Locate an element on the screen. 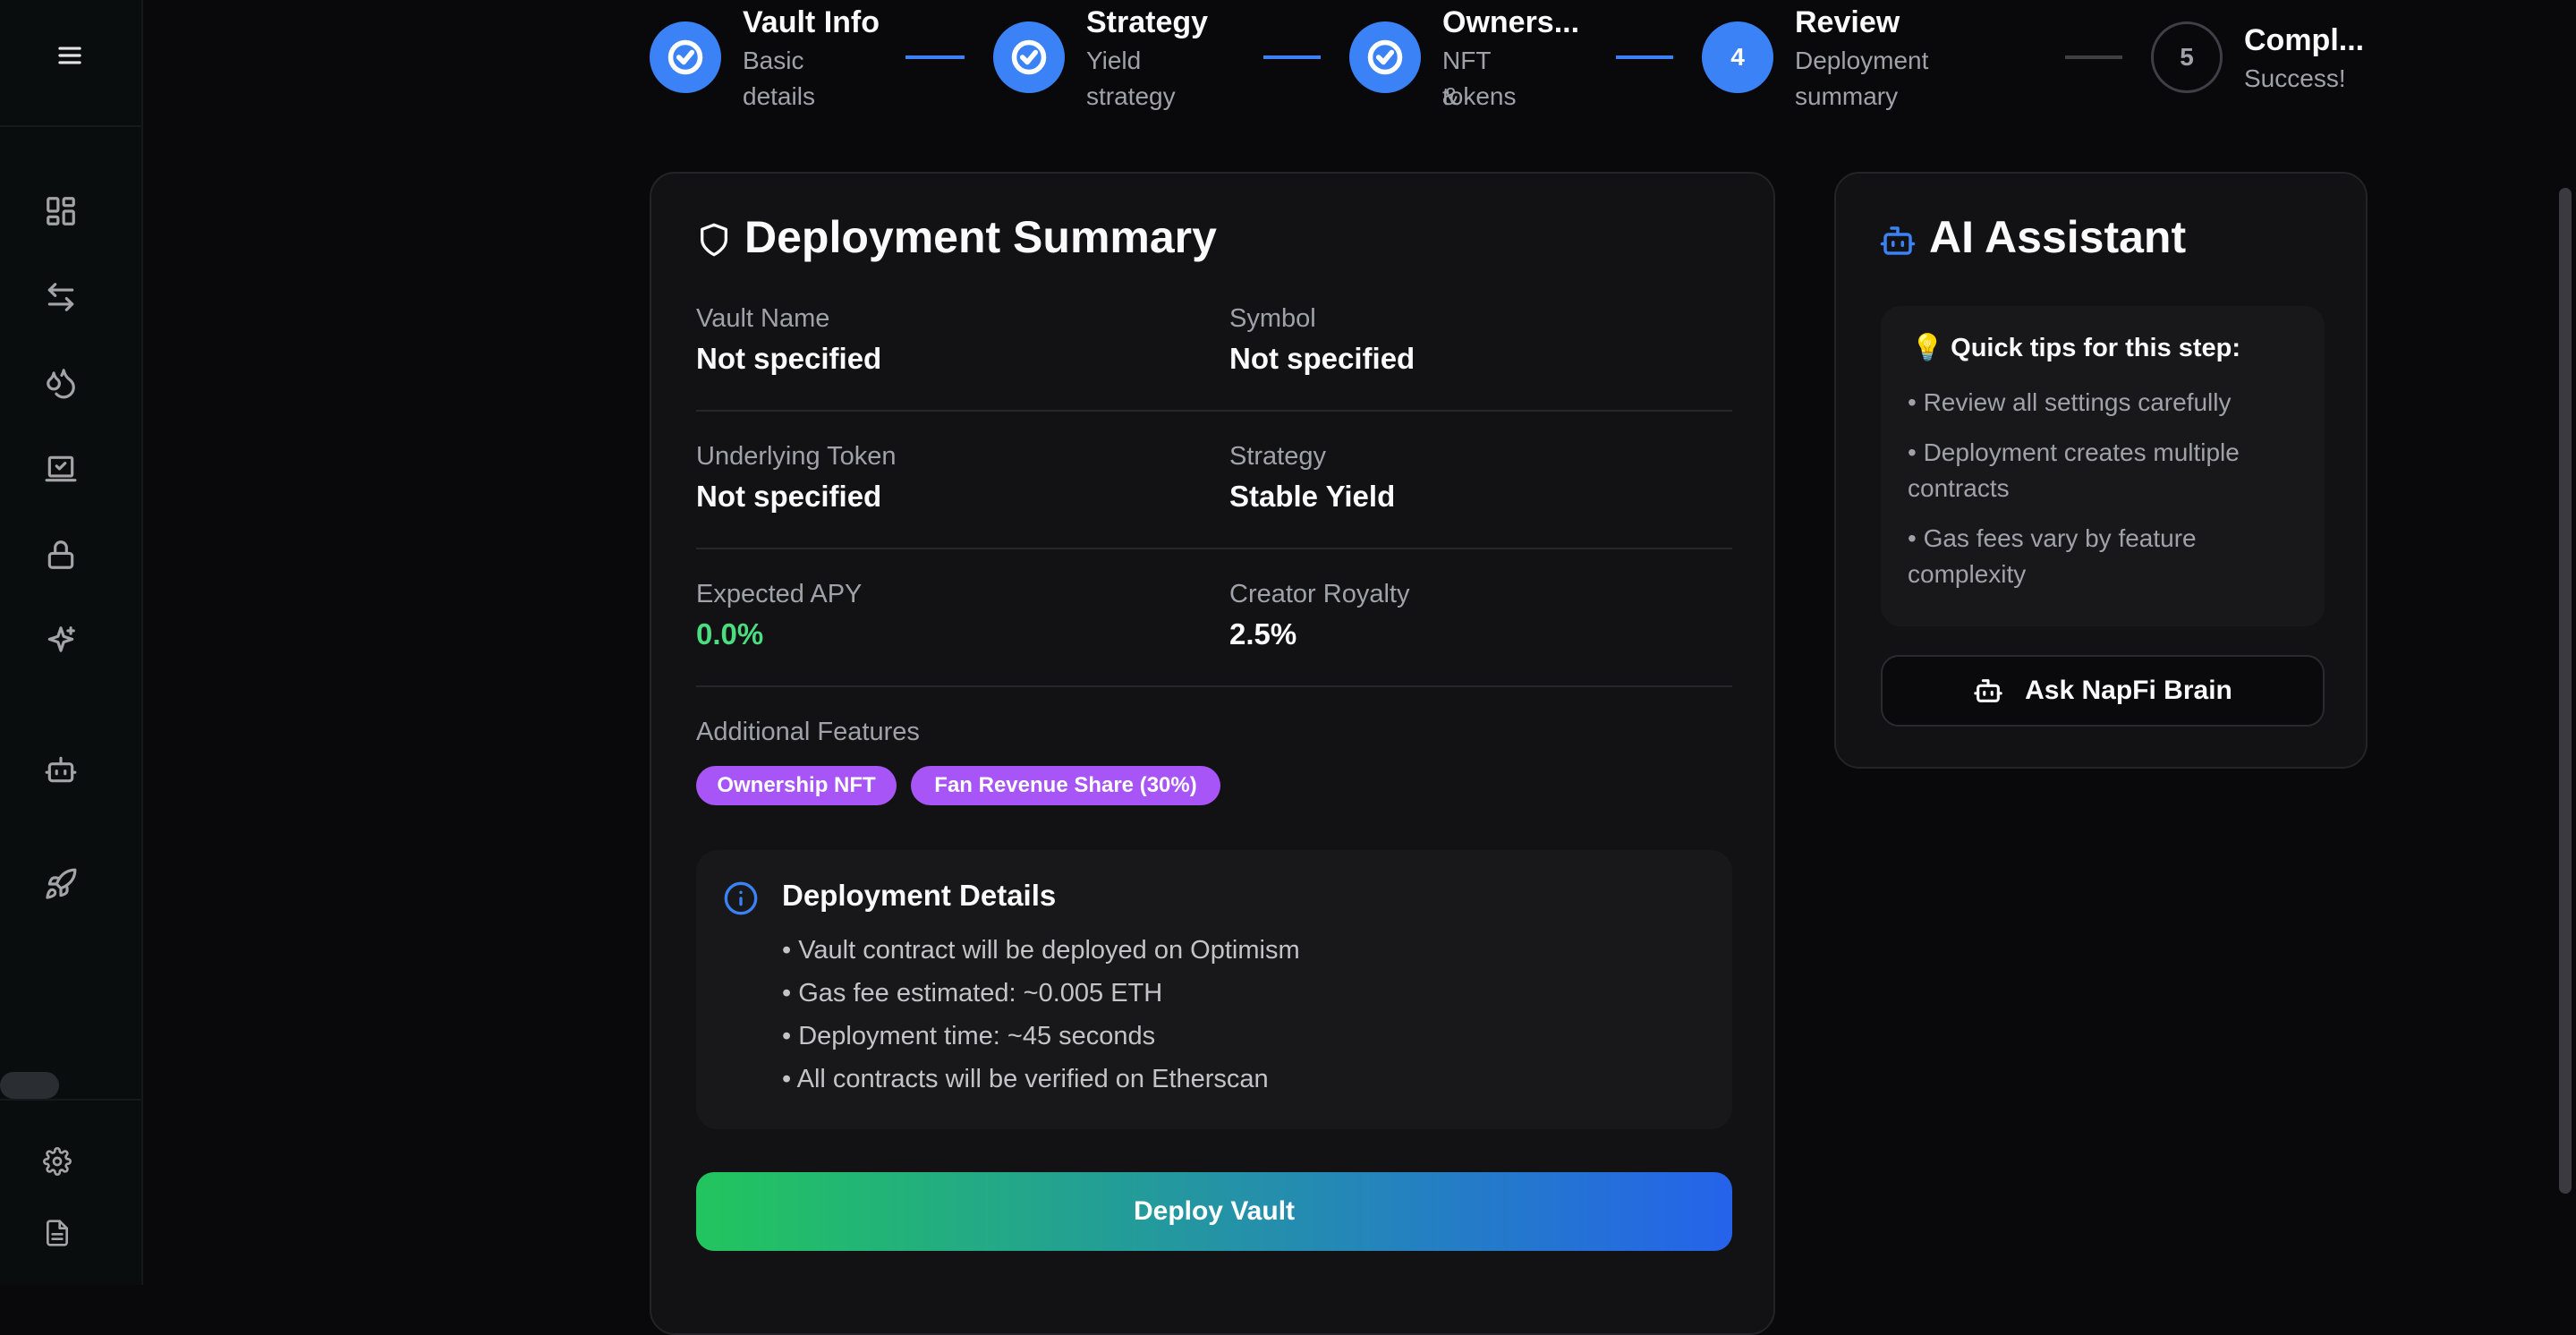 The height and width of the screenshot is (1335, 2576). expected-apy-value: 0.0% is located at coordinates (730, 633).